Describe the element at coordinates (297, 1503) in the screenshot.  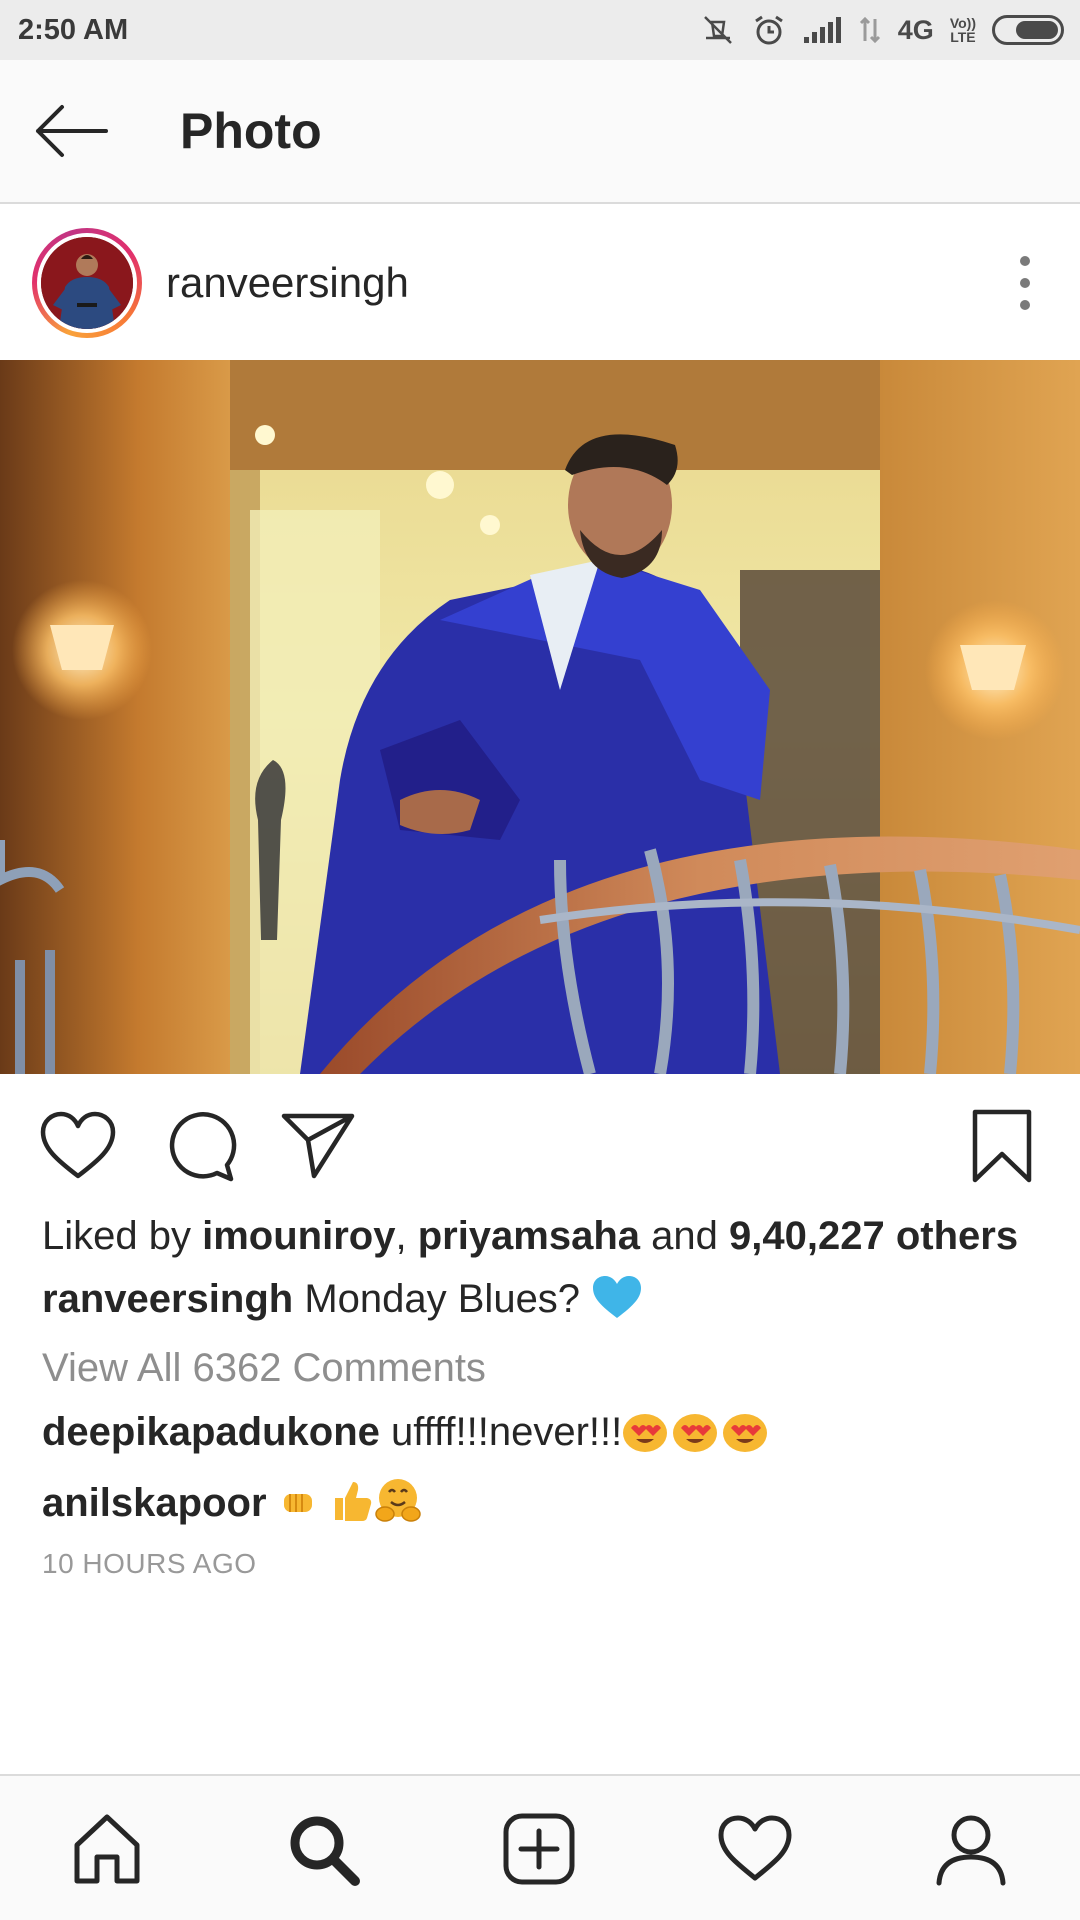
I see `fist-emoji-icon` at that location.